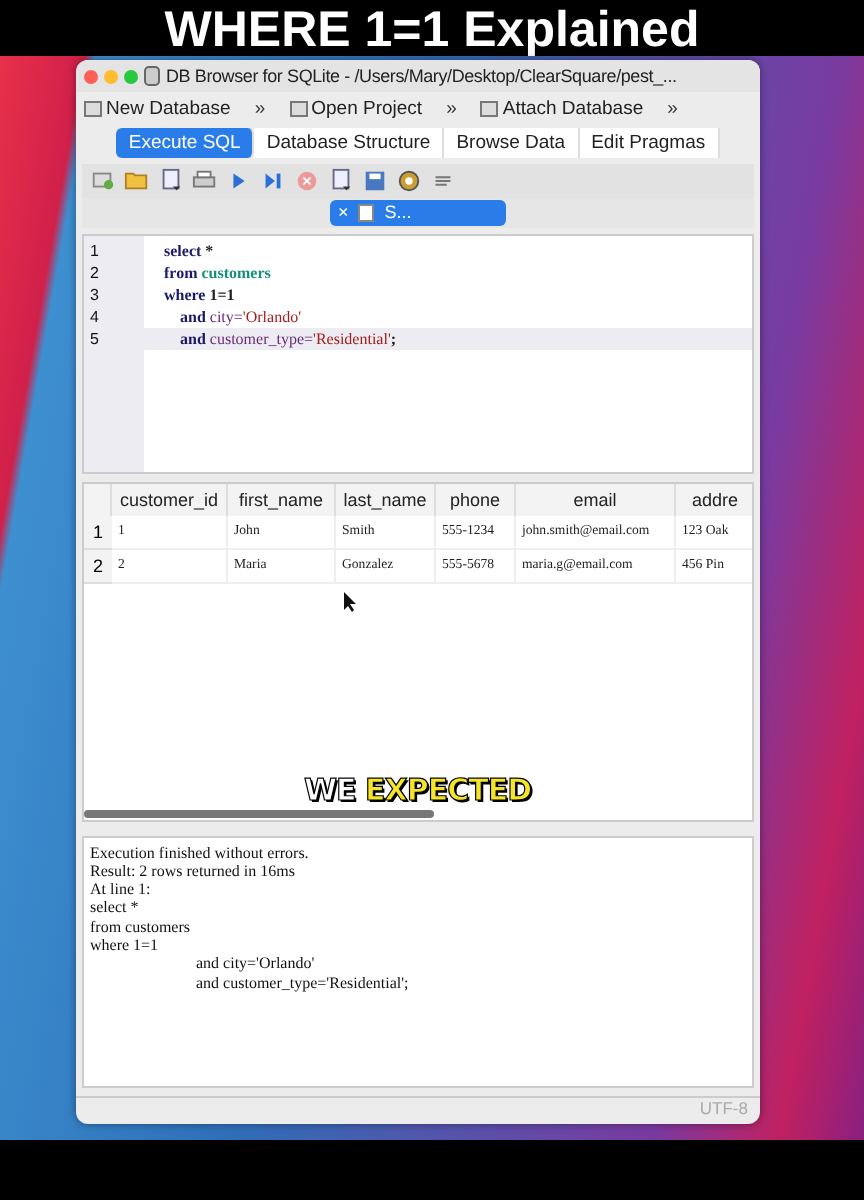 The height and width of the screenshot is (1200, 864). Describe the element at coordinates (351, 602) in the screenshot. I see `cursor-icon` at that location.